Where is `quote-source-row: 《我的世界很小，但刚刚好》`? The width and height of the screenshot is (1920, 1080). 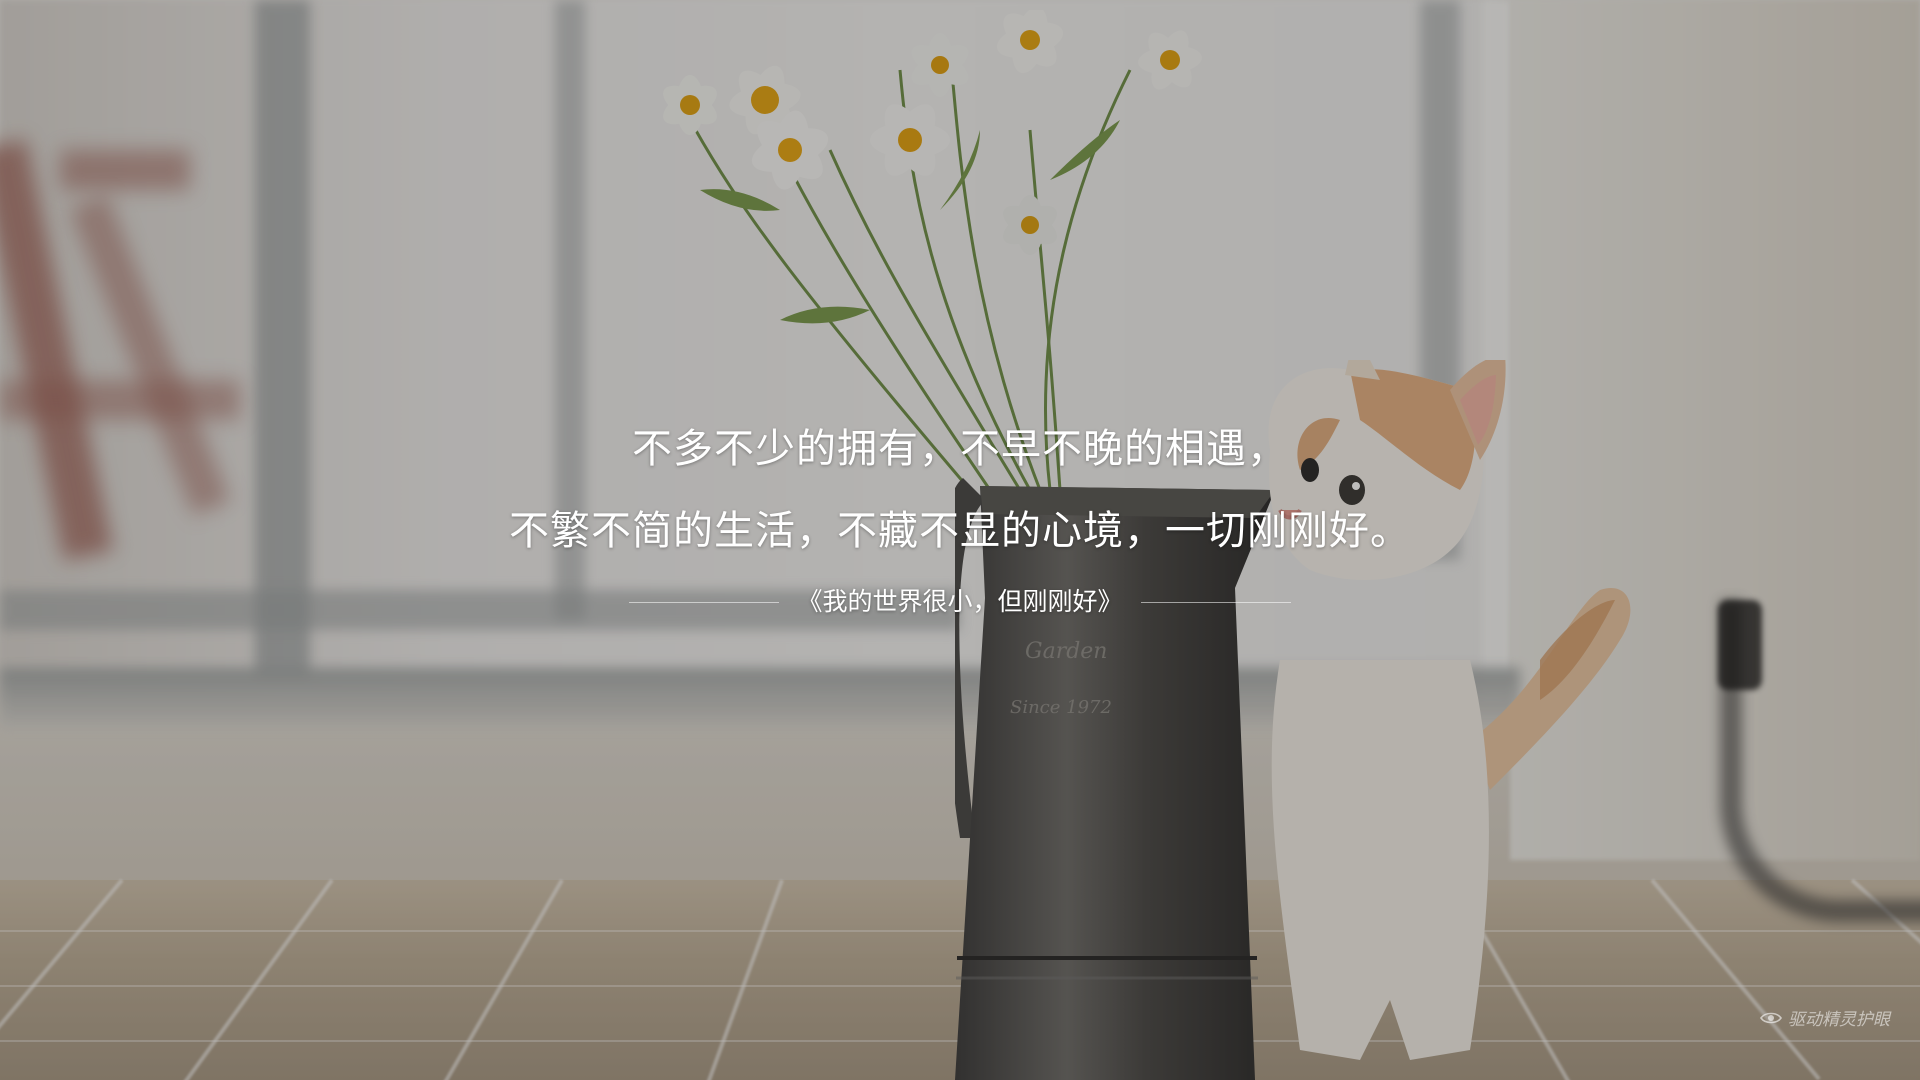 quote-source-row: 《我的世界很小，但刚刚好》 is located at coordinates (960, 602).